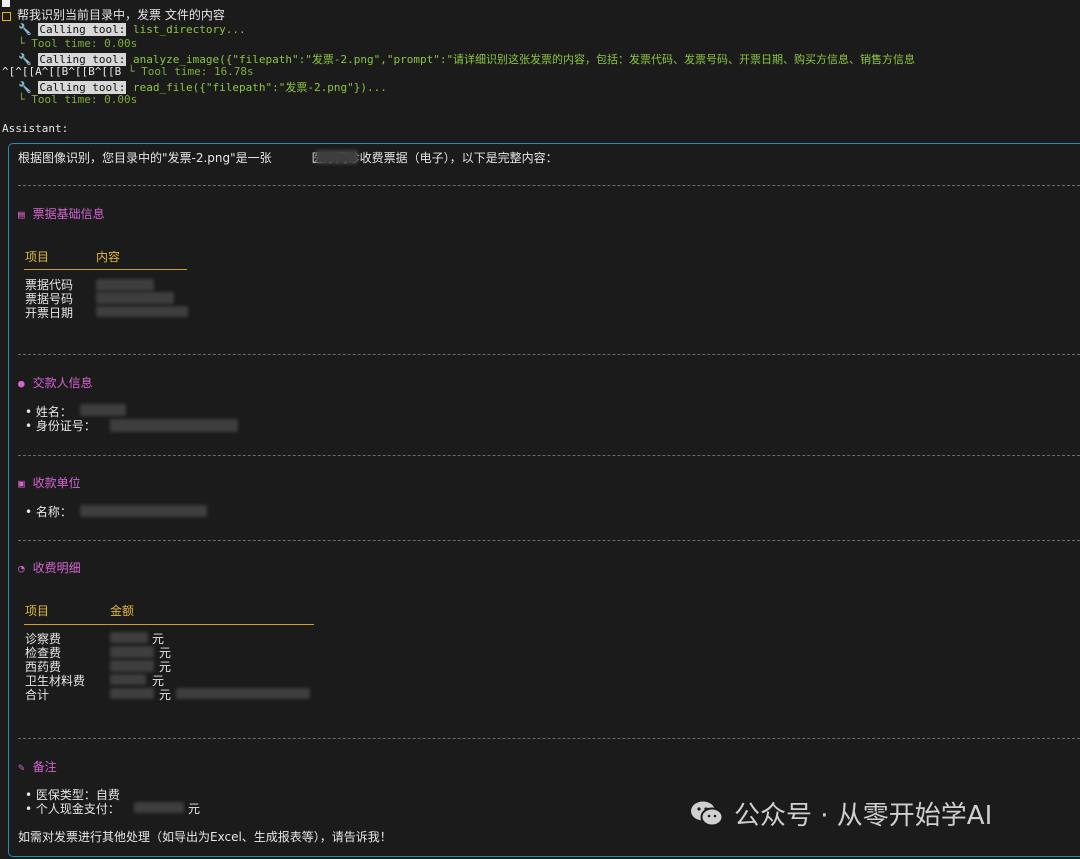 This screenshot has height=859, width=1080. Describe the element at coordinates (21, 214) in the screenshot. I see `receipt-icon: ▤` at that location.